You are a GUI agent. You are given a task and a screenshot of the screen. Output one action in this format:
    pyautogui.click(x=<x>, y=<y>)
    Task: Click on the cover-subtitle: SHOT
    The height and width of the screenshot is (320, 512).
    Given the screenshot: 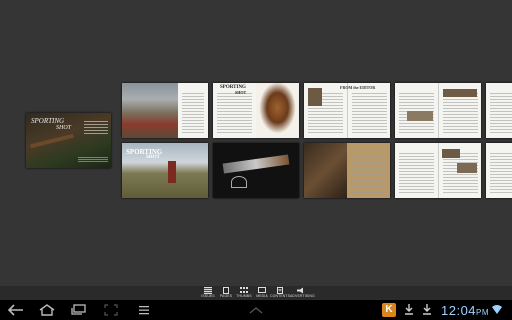 What is the action you would take?
    pyautogui.click(x=64, y=128)
    